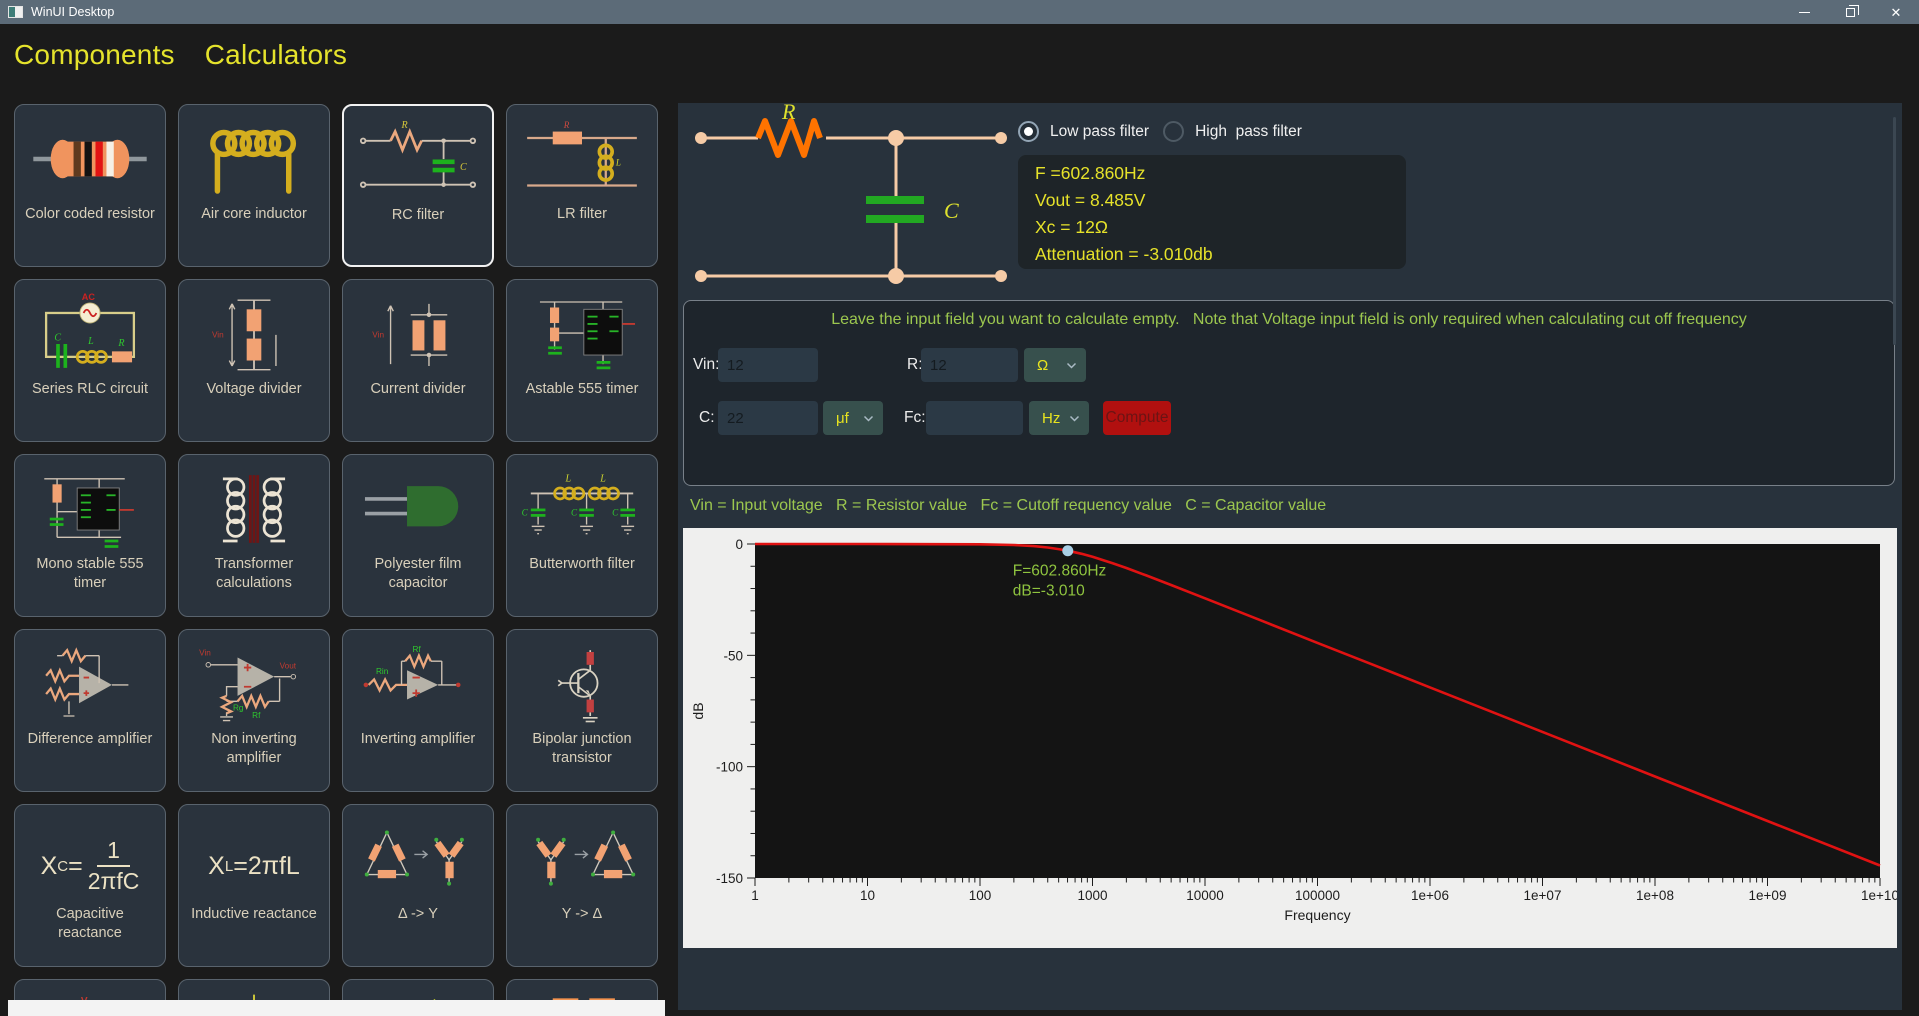 The image size is (1919, 1016). I want to click on card-label: Butterworth filter, so click(582, 564).